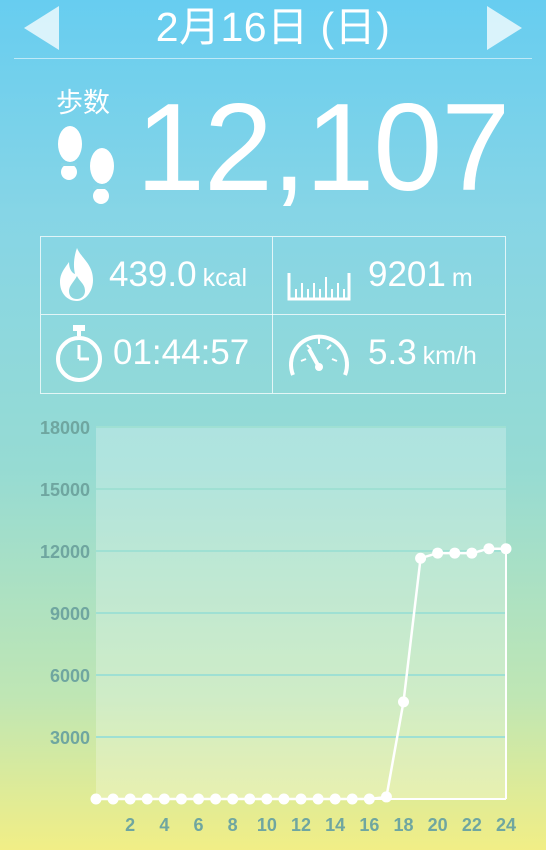 This screenshot has width=546, height=850. What do you see at coordinates (198, 825) in the screenshot?
I see `x-tick-label: 6` at bounding box center [198, 825].